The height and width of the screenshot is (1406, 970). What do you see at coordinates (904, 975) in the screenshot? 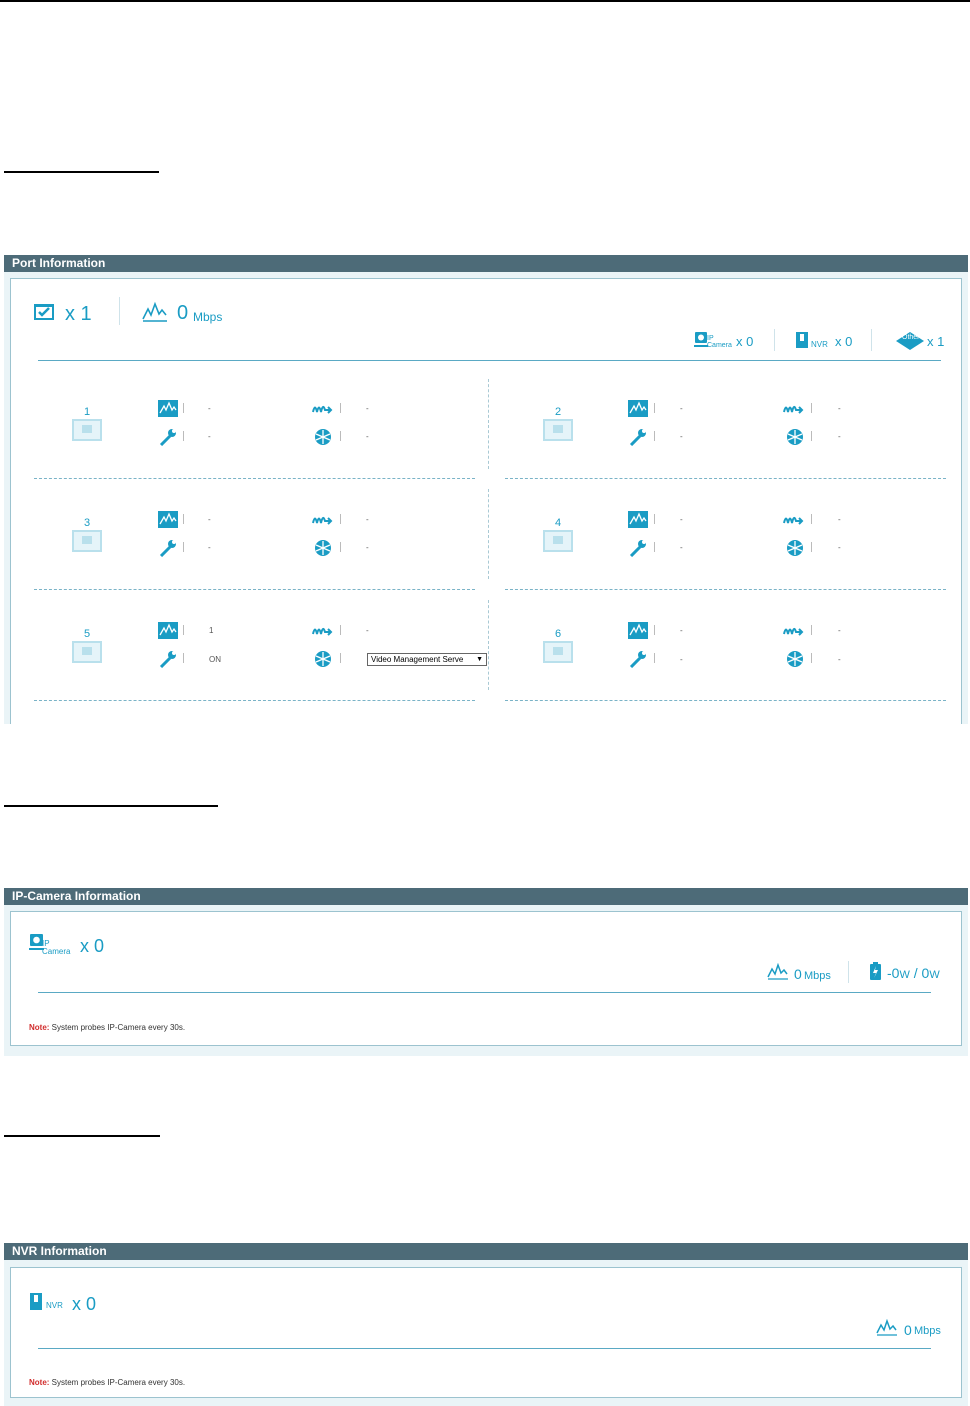
I see `power-unit: W` at bounding box center [904, 975].